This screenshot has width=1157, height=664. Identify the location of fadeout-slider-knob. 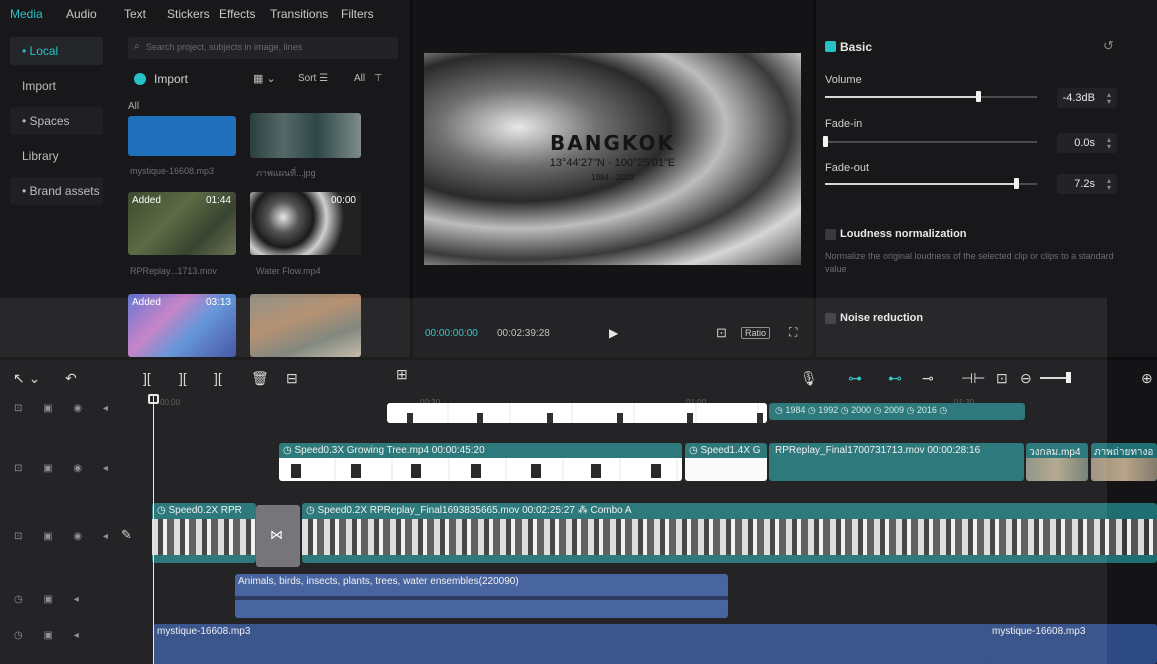
(1016, 183).